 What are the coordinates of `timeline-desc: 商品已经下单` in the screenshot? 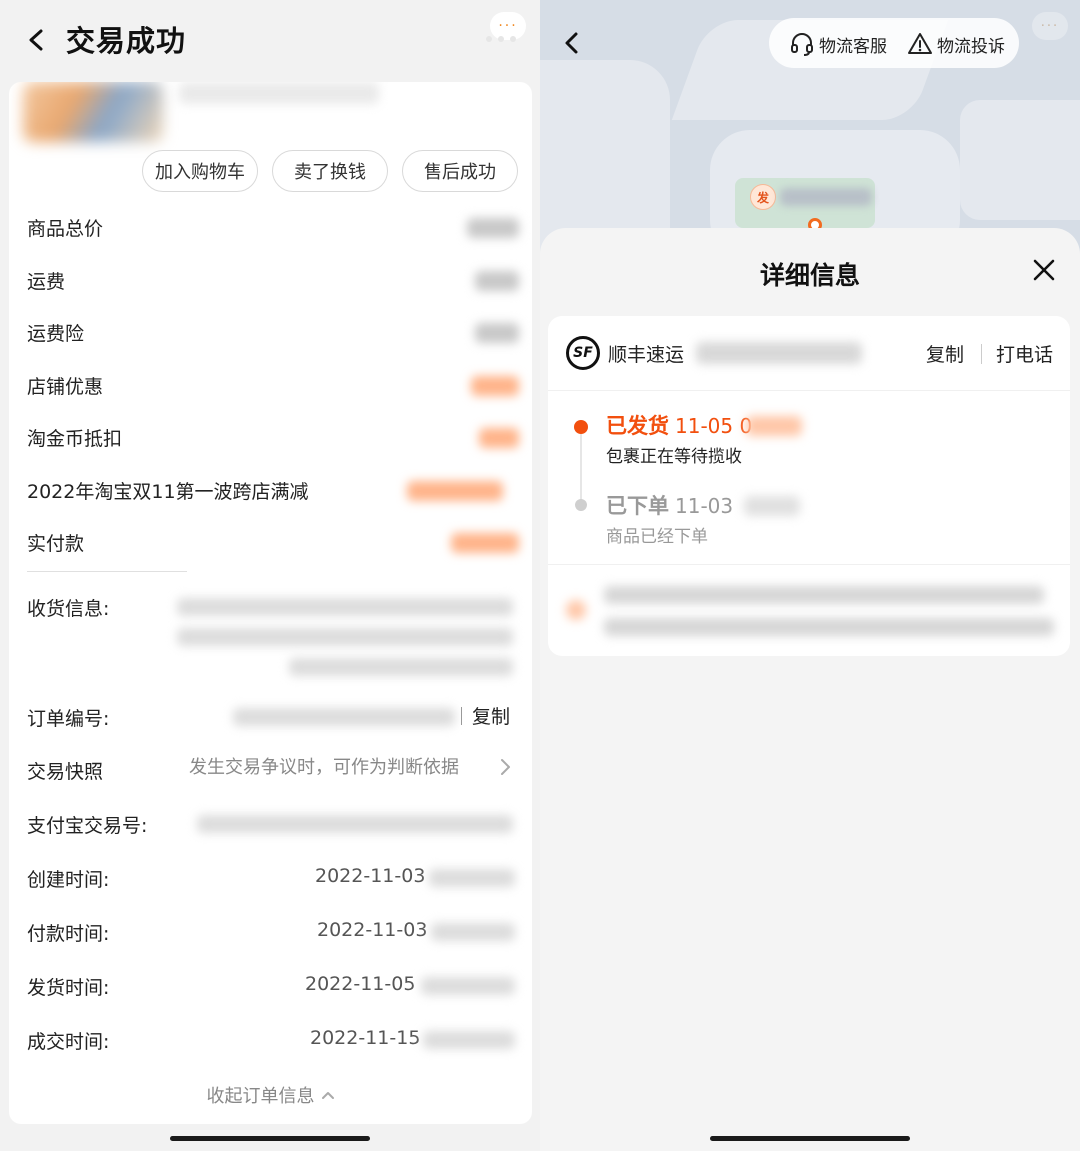 It's located at (657, 537).